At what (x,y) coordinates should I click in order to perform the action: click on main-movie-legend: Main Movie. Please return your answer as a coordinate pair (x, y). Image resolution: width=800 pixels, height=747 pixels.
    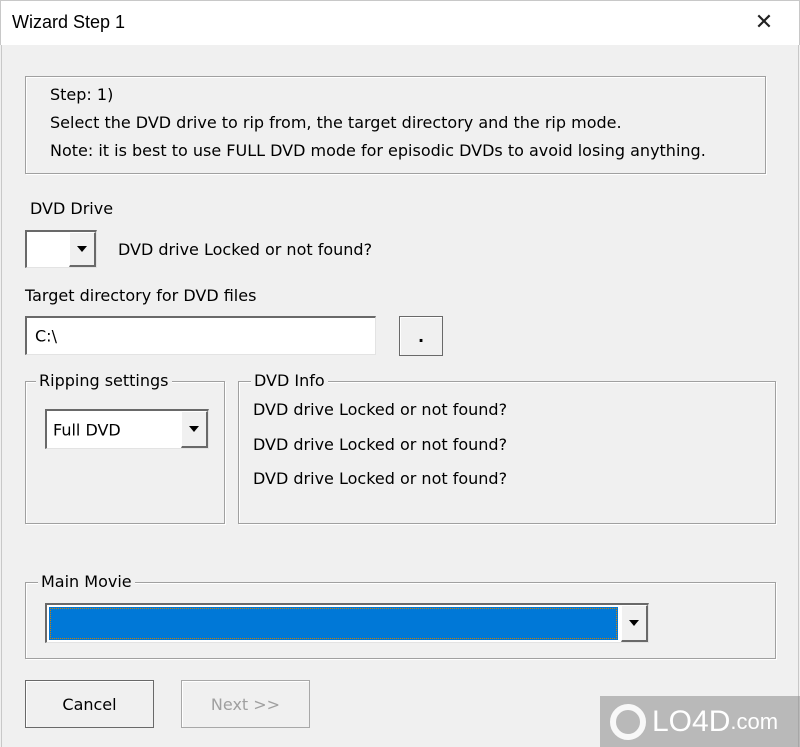
    Looking at the image, I should click on (86, 581).